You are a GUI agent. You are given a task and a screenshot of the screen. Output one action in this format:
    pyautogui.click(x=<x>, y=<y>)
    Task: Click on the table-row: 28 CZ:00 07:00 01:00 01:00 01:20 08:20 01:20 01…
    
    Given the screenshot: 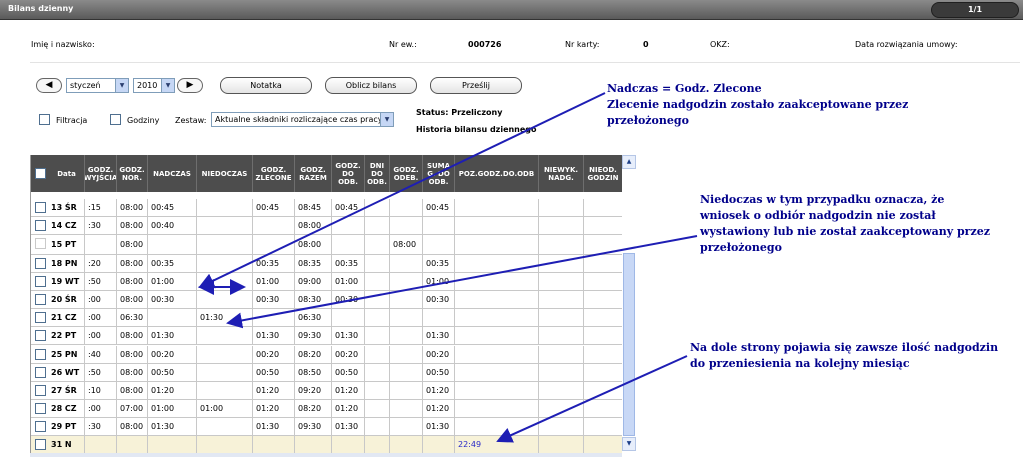 What is the action you would take?
    pyautogui.click(x=326, y=409)
    